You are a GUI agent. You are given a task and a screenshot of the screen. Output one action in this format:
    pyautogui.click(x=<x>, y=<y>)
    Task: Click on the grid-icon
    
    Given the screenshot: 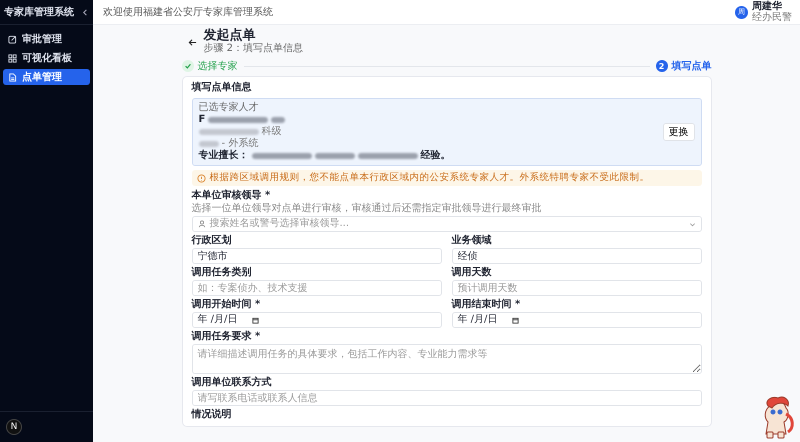 What is the action you would take?
    pyautogui.click(x=12, y=58)
    